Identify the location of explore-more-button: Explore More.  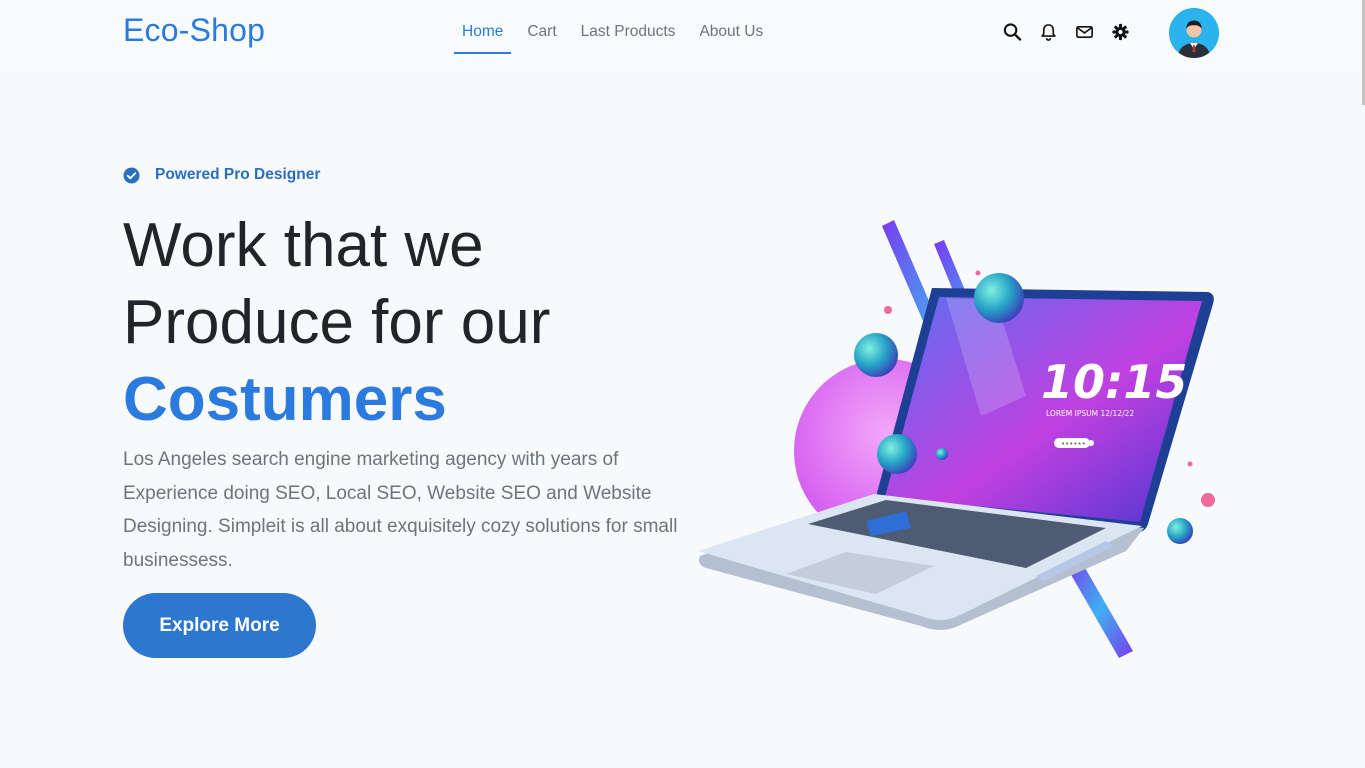
(219, 625).